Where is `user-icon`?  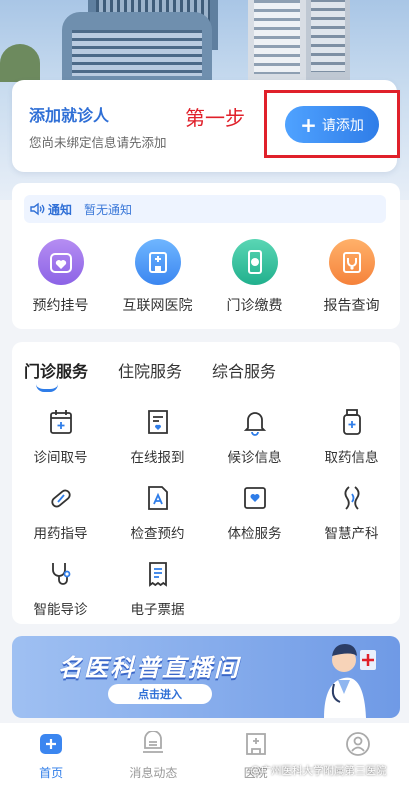 user-icon is located at coordinates (357, 744).